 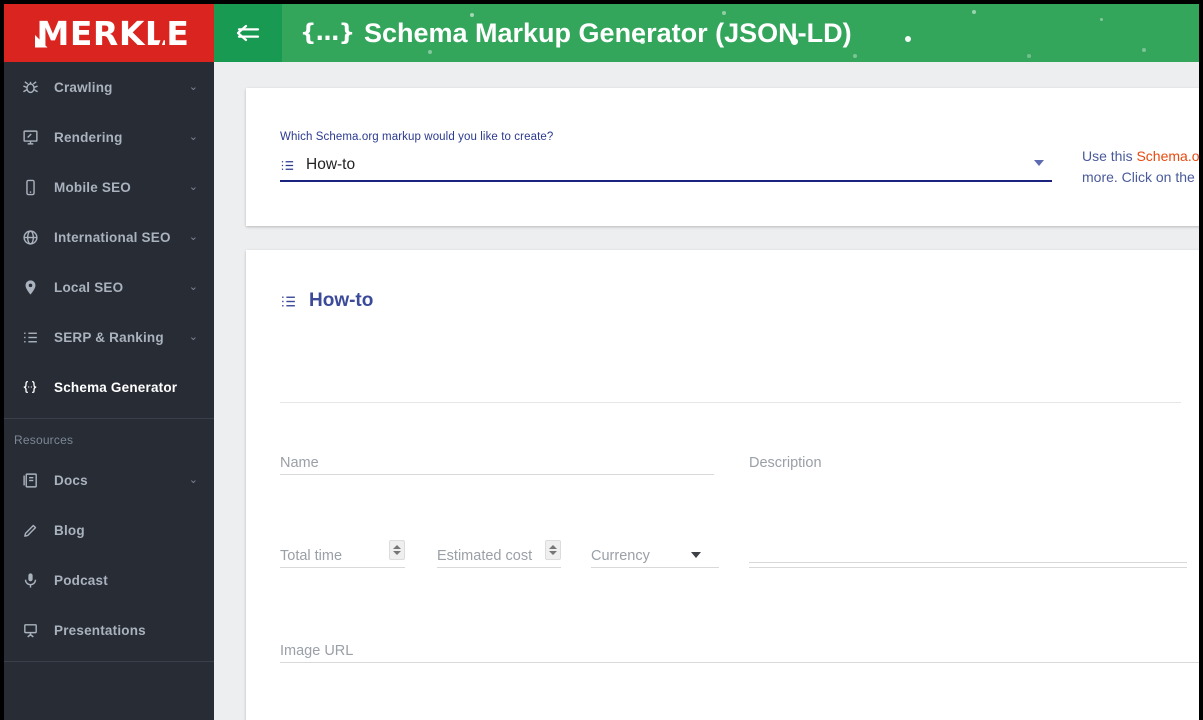 What do you see at coordinates (93, 187) in the screenshot?
I see `sidebar-item-label: Mobile SEO` at bounding box center [93, 187].